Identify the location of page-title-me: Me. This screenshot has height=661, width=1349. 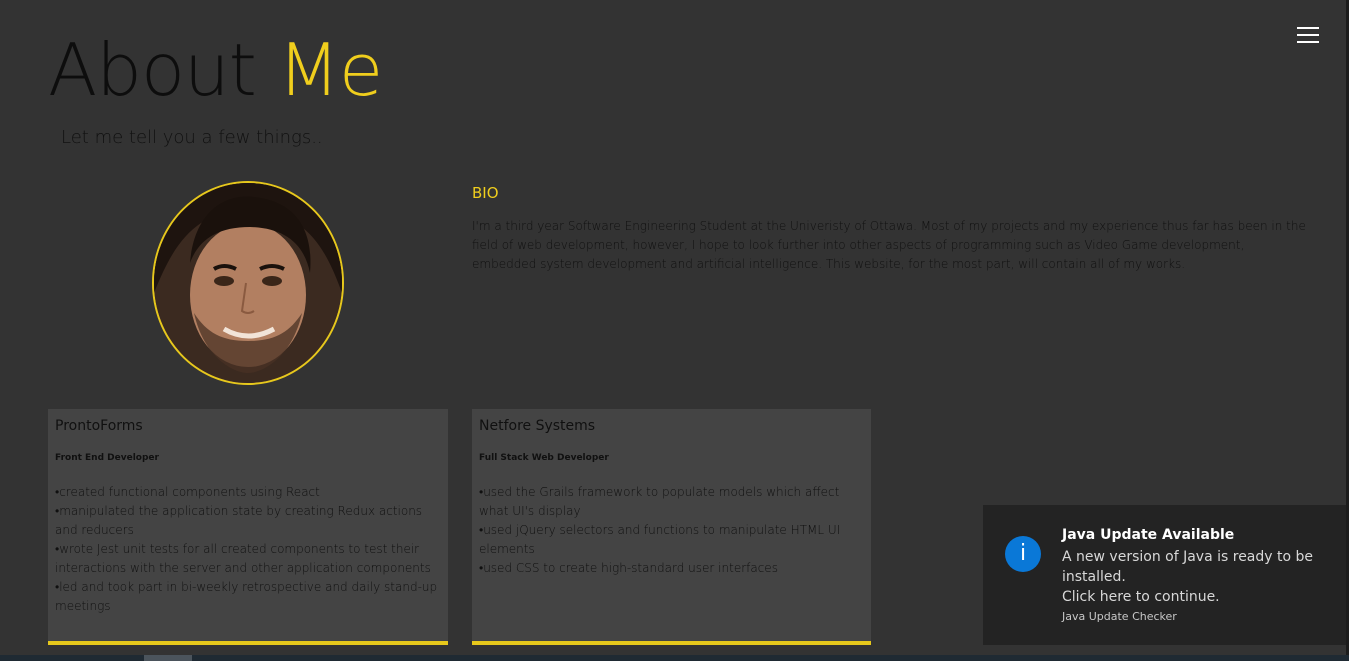
(330, 70).